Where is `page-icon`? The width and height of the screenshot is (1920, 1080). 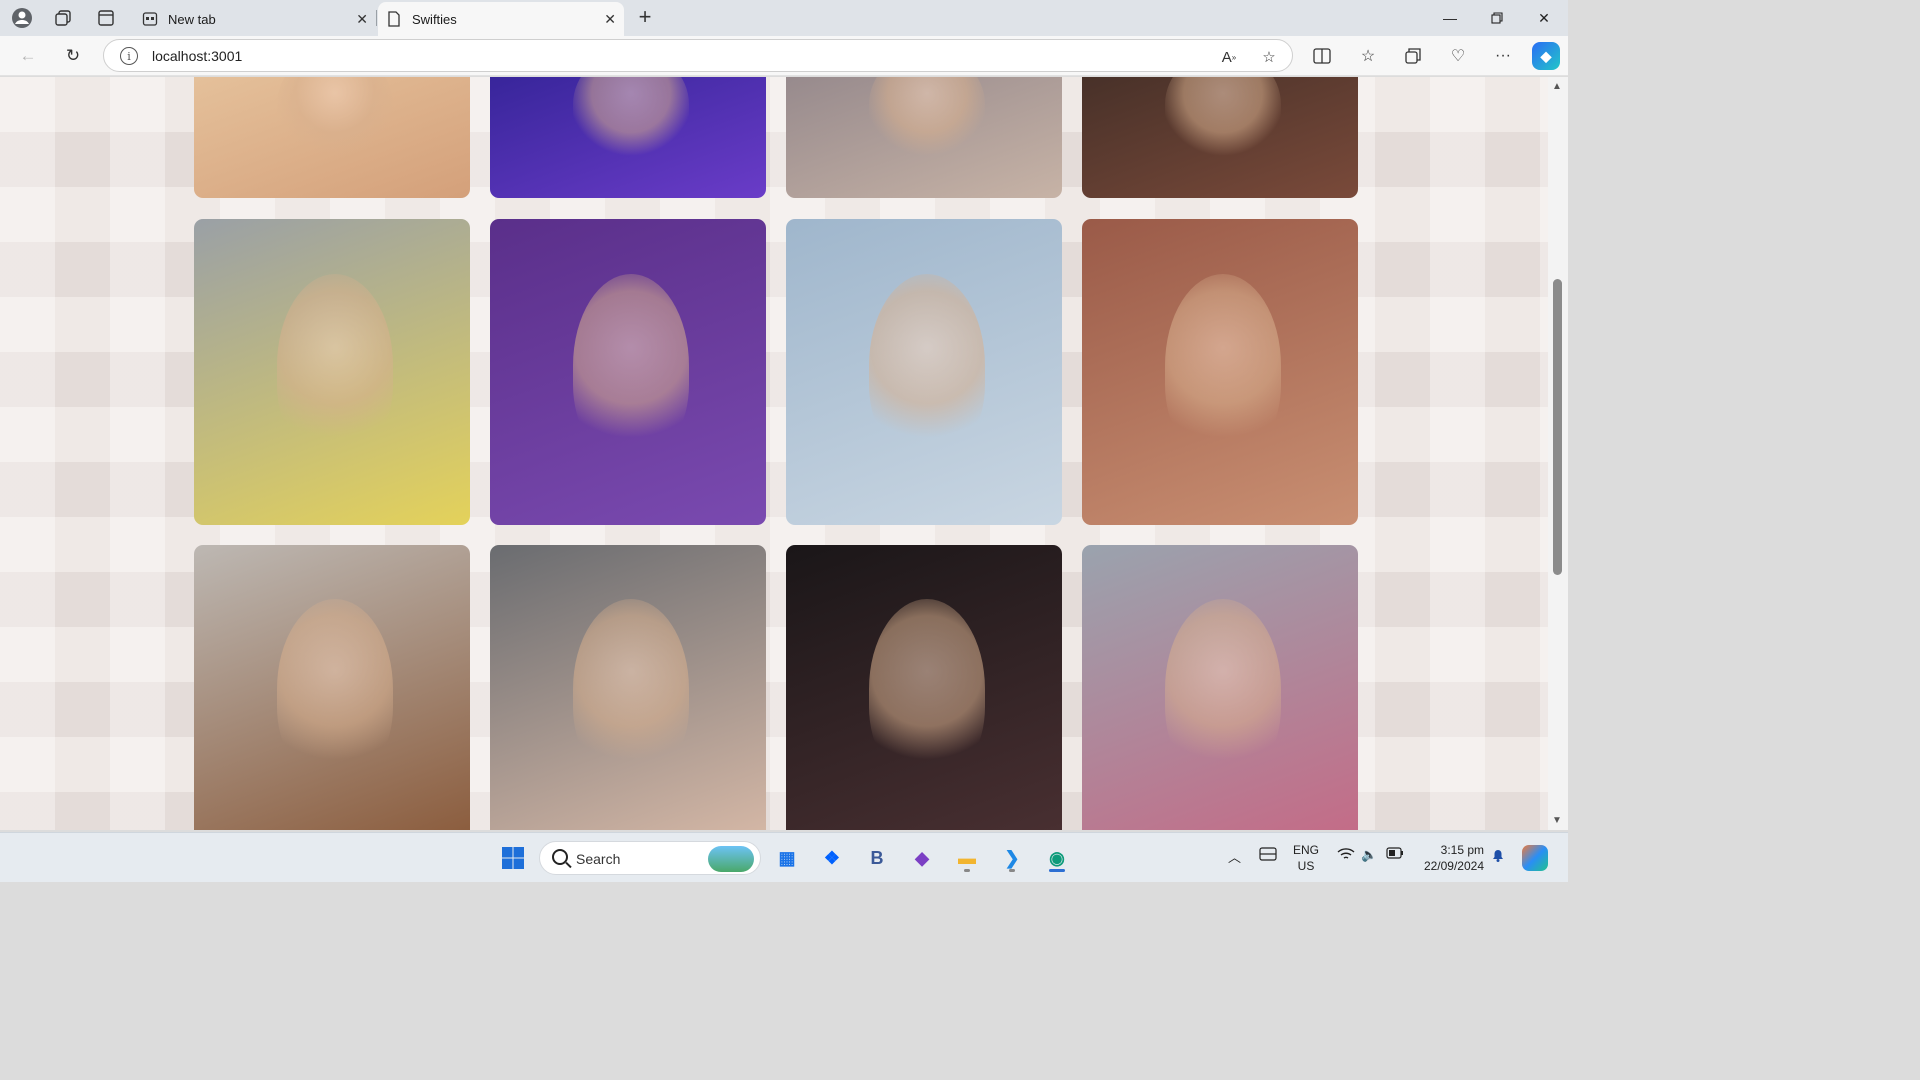
page-icon is located at coordinates (394, 19).